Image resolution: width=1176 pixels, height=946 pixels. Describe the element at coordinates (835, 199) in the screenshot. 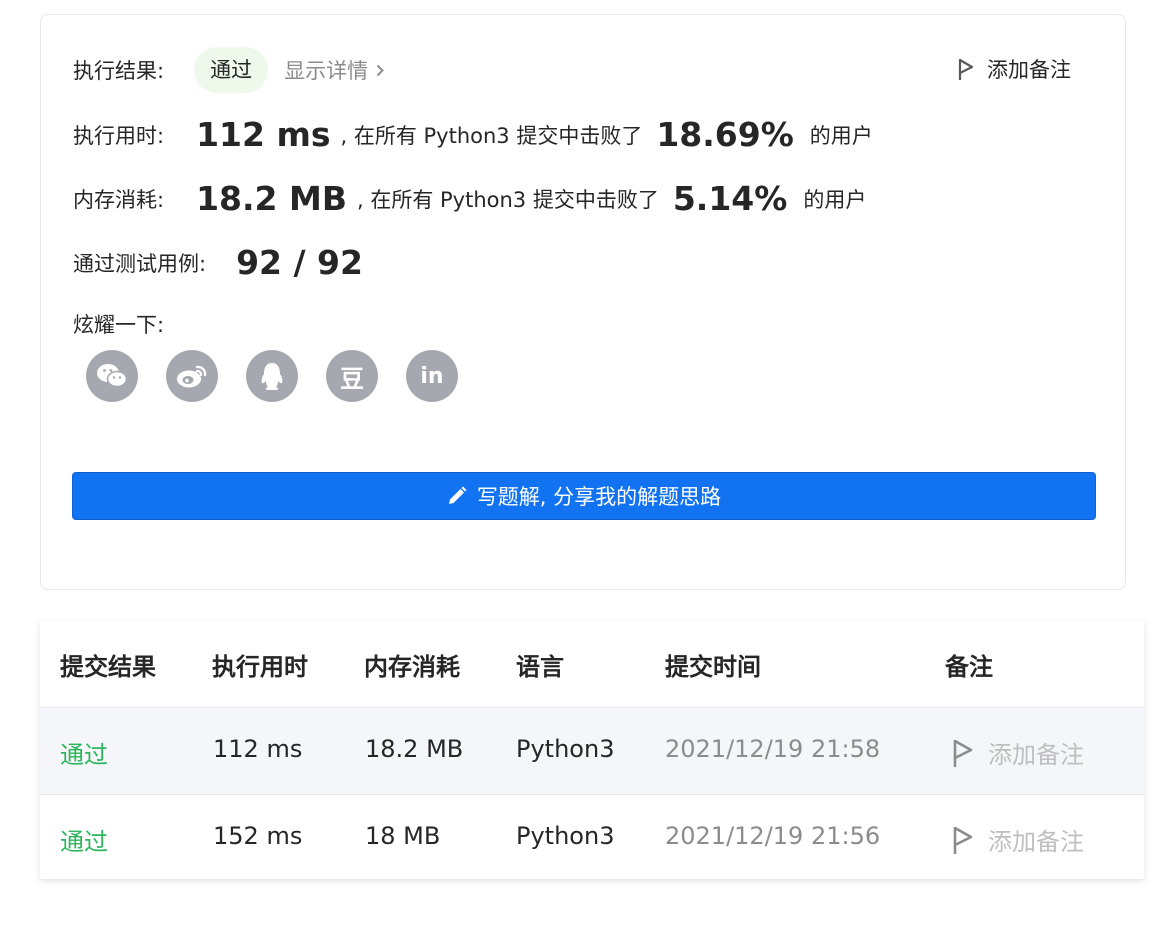

I see `memory-suffix: 的用户` at that location.